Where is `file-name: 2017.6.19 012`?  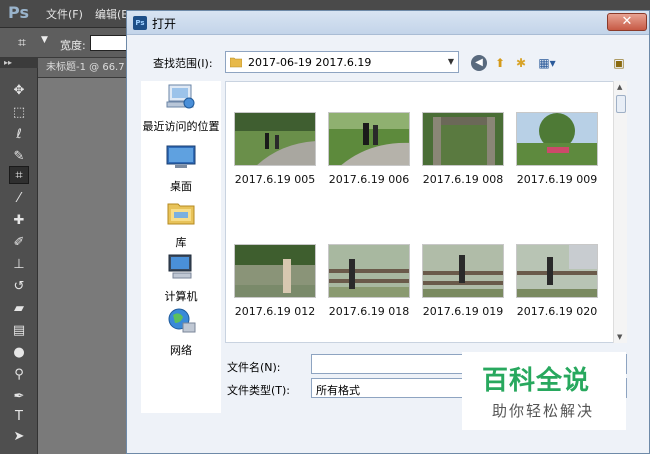
file-name: 2017.6.19 012 is located at coordinates (275, 311).